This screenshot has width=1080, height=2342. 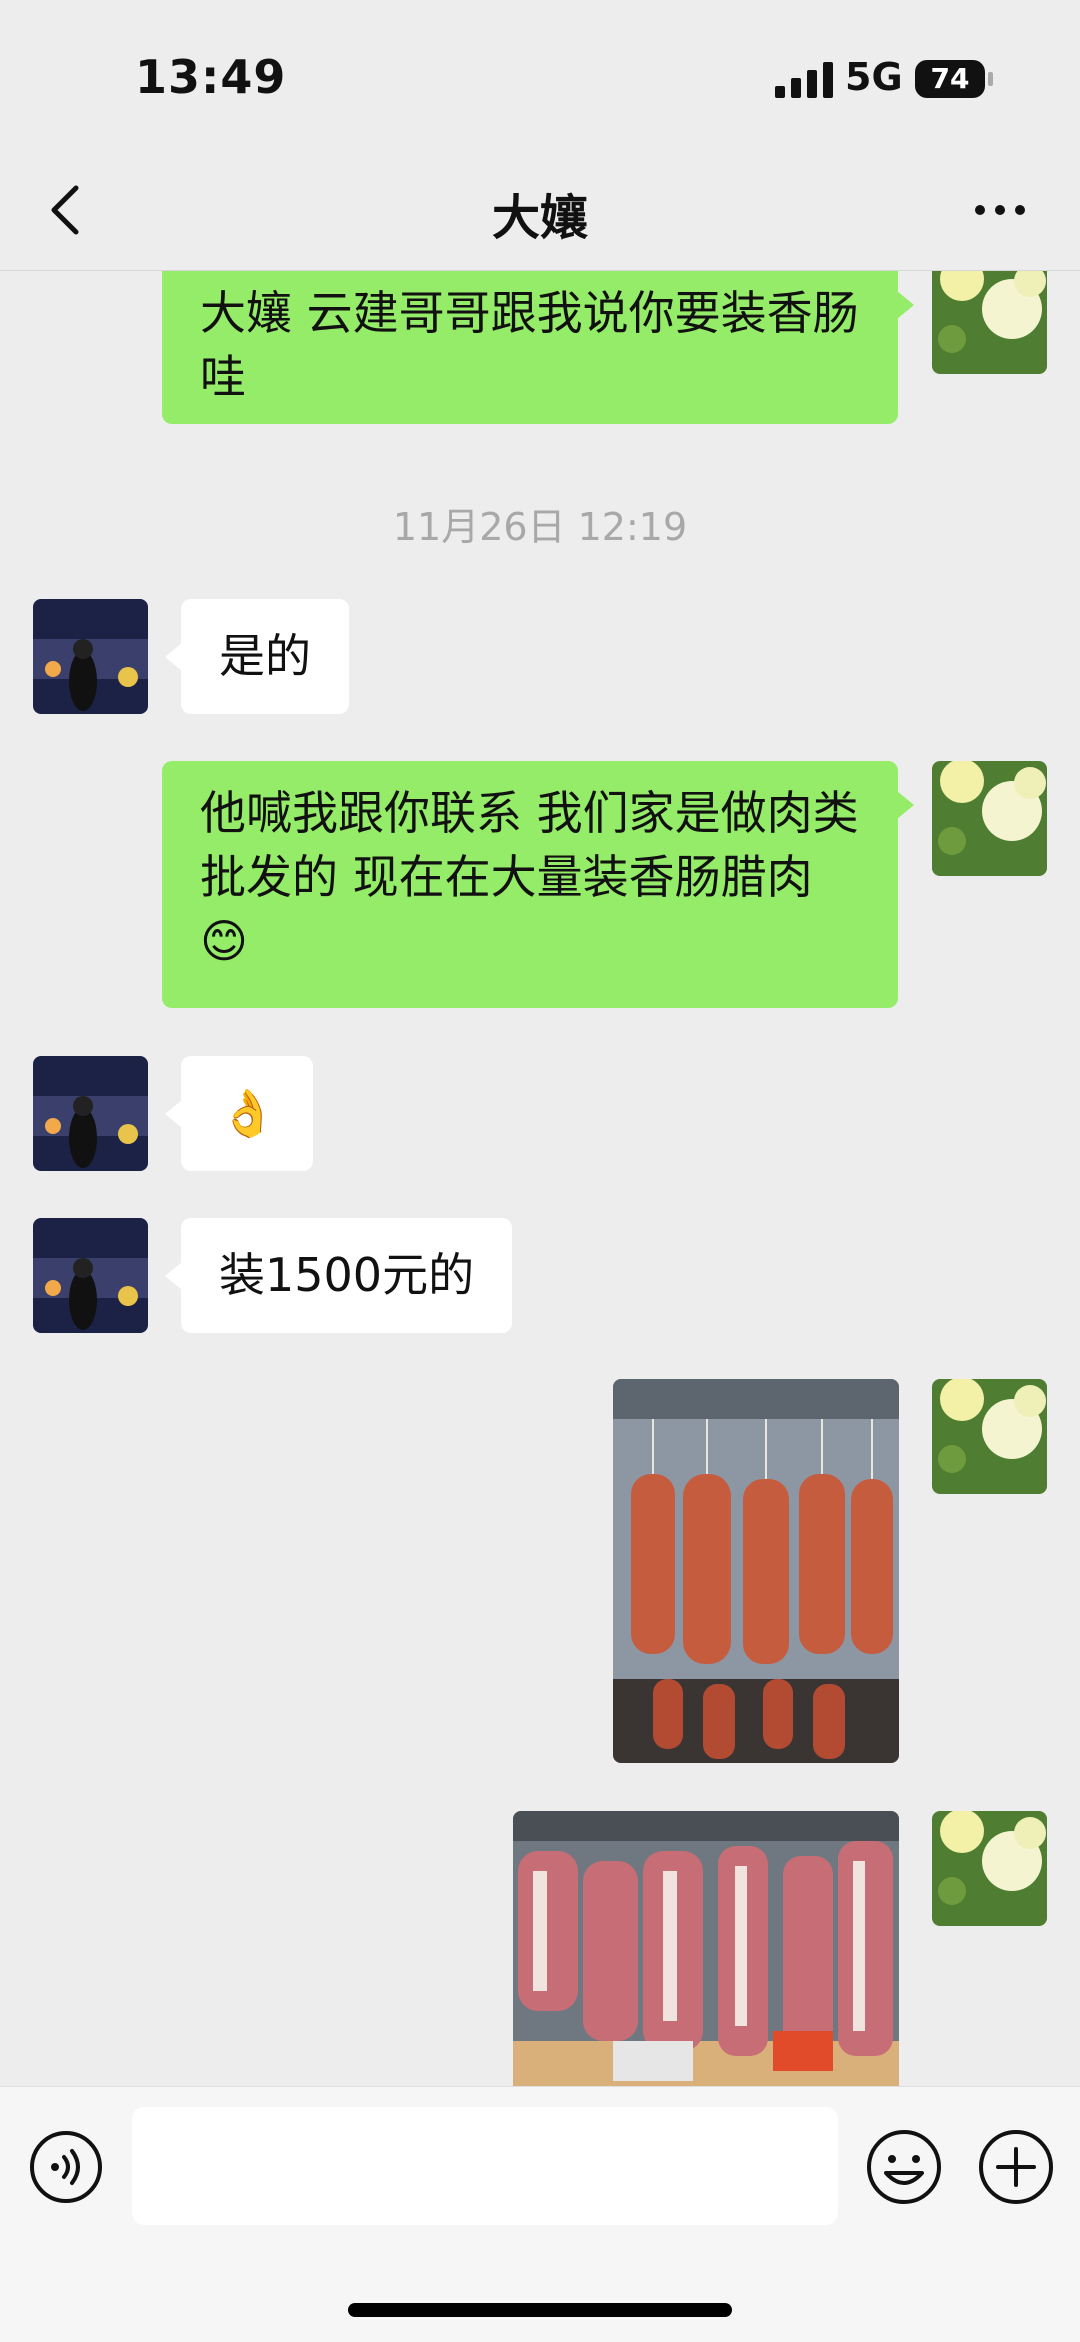 What do you see at coordinates (539, 218) in the screenshot?
I see `chat-title: 大孃` at bounding box center [539, 218].